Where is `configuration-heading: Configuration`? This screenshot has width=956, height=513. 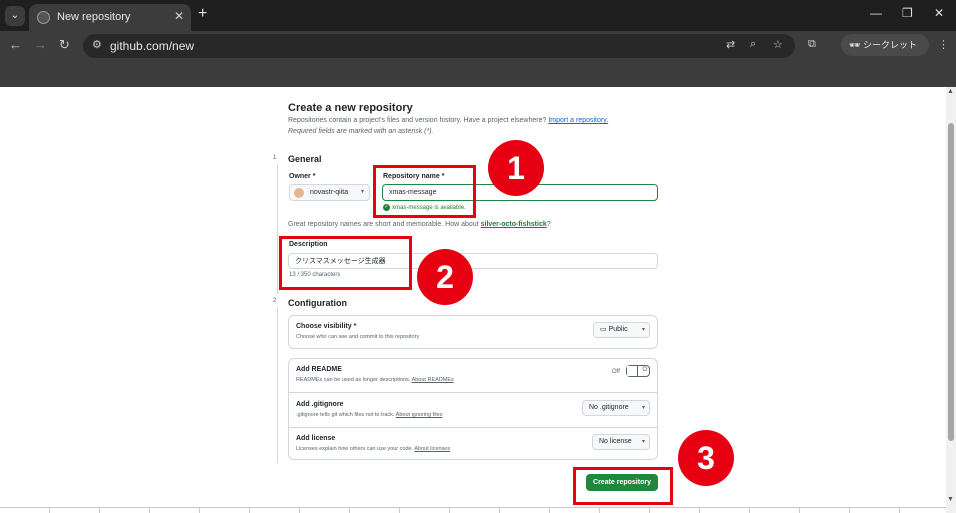 configuration-heading: Configuration is located at coordinates (317, 303).